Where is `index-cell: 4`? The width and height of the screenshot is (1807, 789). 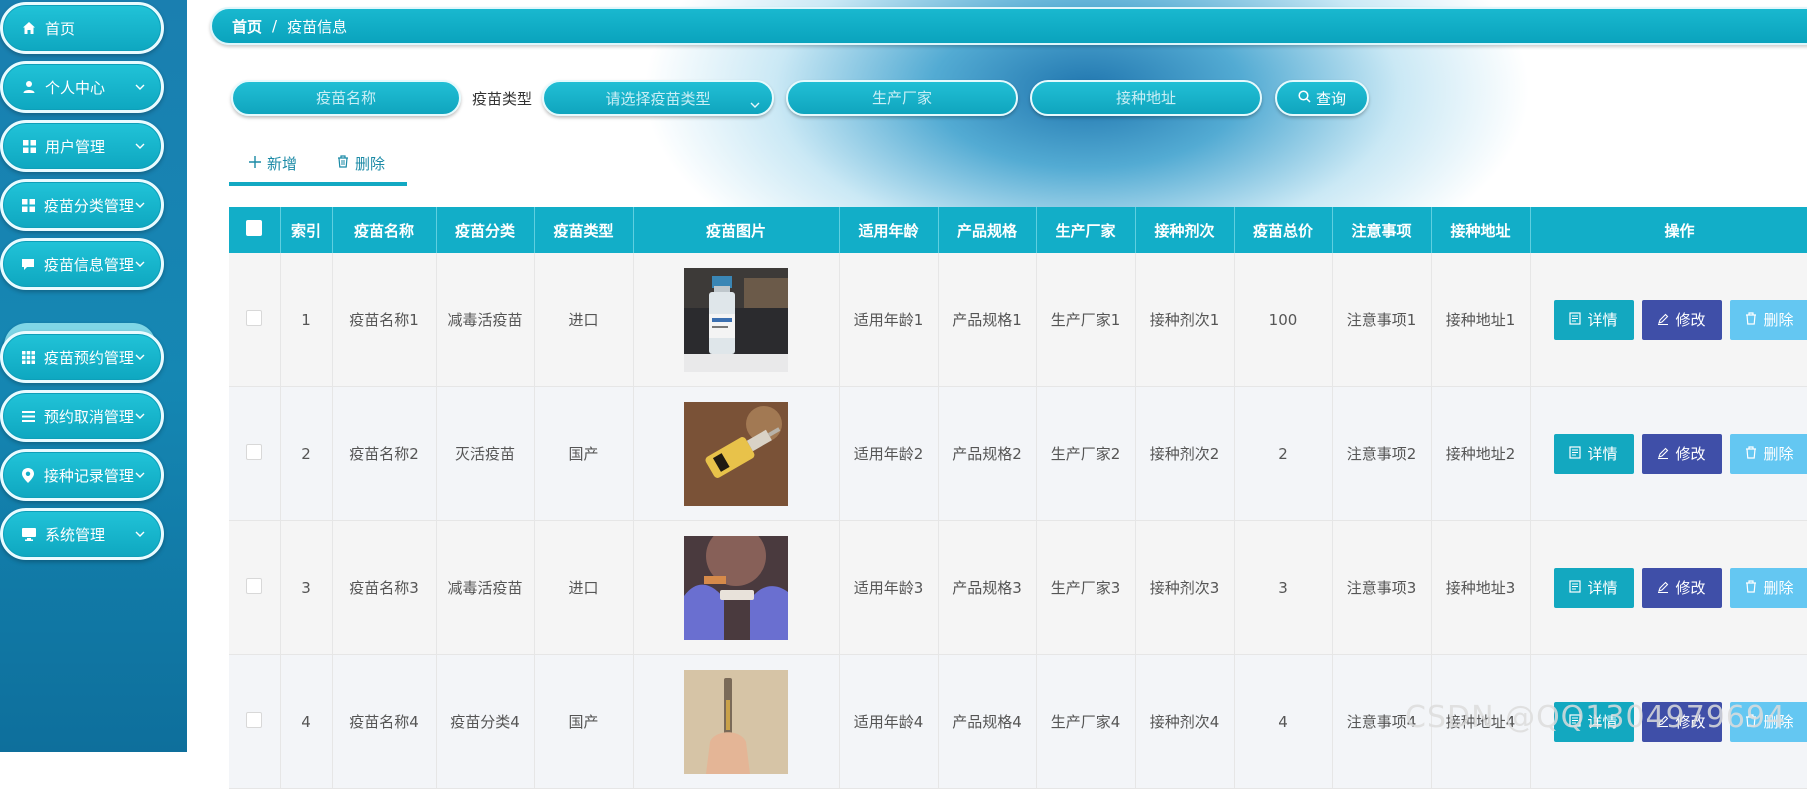 index-cell: 4 is located at coordinates (306, 722).